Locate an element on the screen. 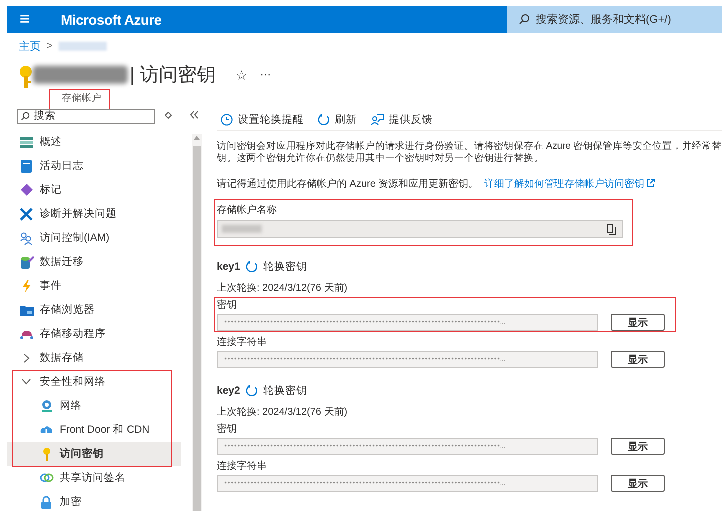 The height and width of the screenshot is (513, 722). nav-item: 活动日志 is located at coordinates (94, 166).